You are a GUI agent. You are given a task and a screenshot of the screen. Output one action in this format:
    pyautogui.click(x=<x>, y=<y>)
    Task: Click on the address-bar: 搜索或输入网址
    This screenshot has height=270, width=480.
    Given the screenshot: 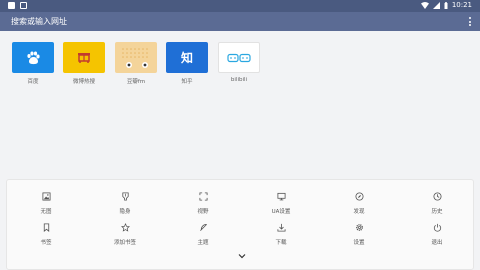 What is the action you would take?
    pyautogui.click(x=240, y=21)
    